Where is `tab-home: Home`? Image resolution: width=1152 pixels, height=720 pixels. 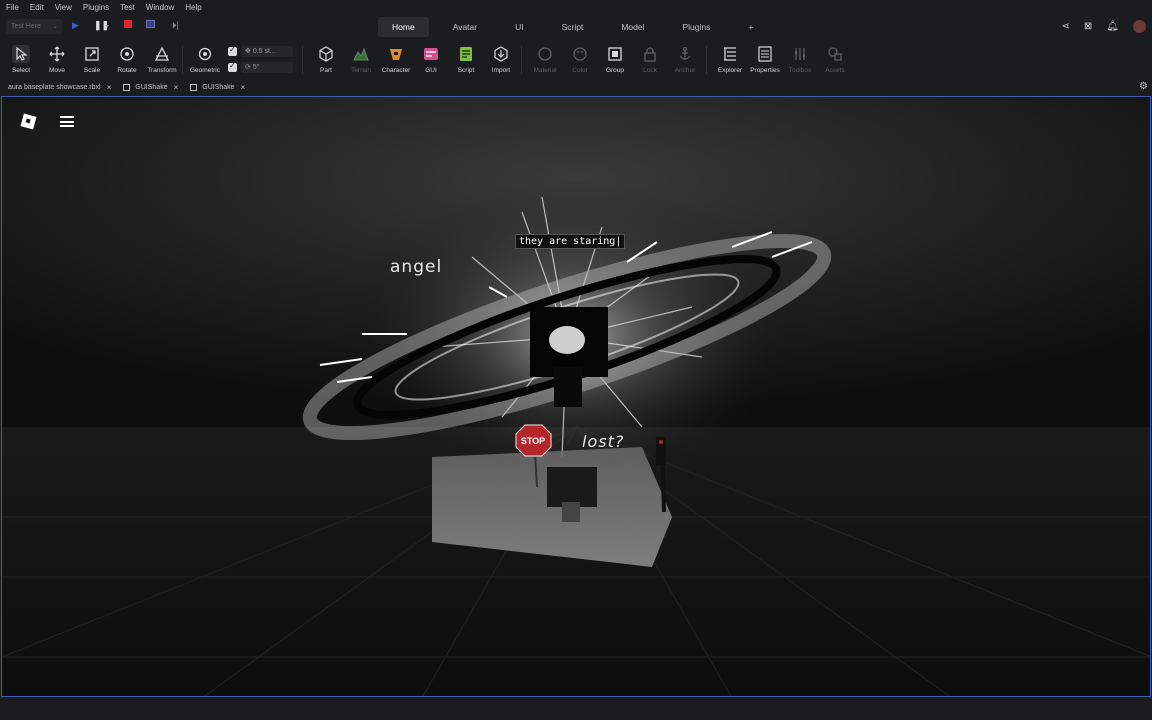
tab-home: Home is located at coordinates (403, 27).